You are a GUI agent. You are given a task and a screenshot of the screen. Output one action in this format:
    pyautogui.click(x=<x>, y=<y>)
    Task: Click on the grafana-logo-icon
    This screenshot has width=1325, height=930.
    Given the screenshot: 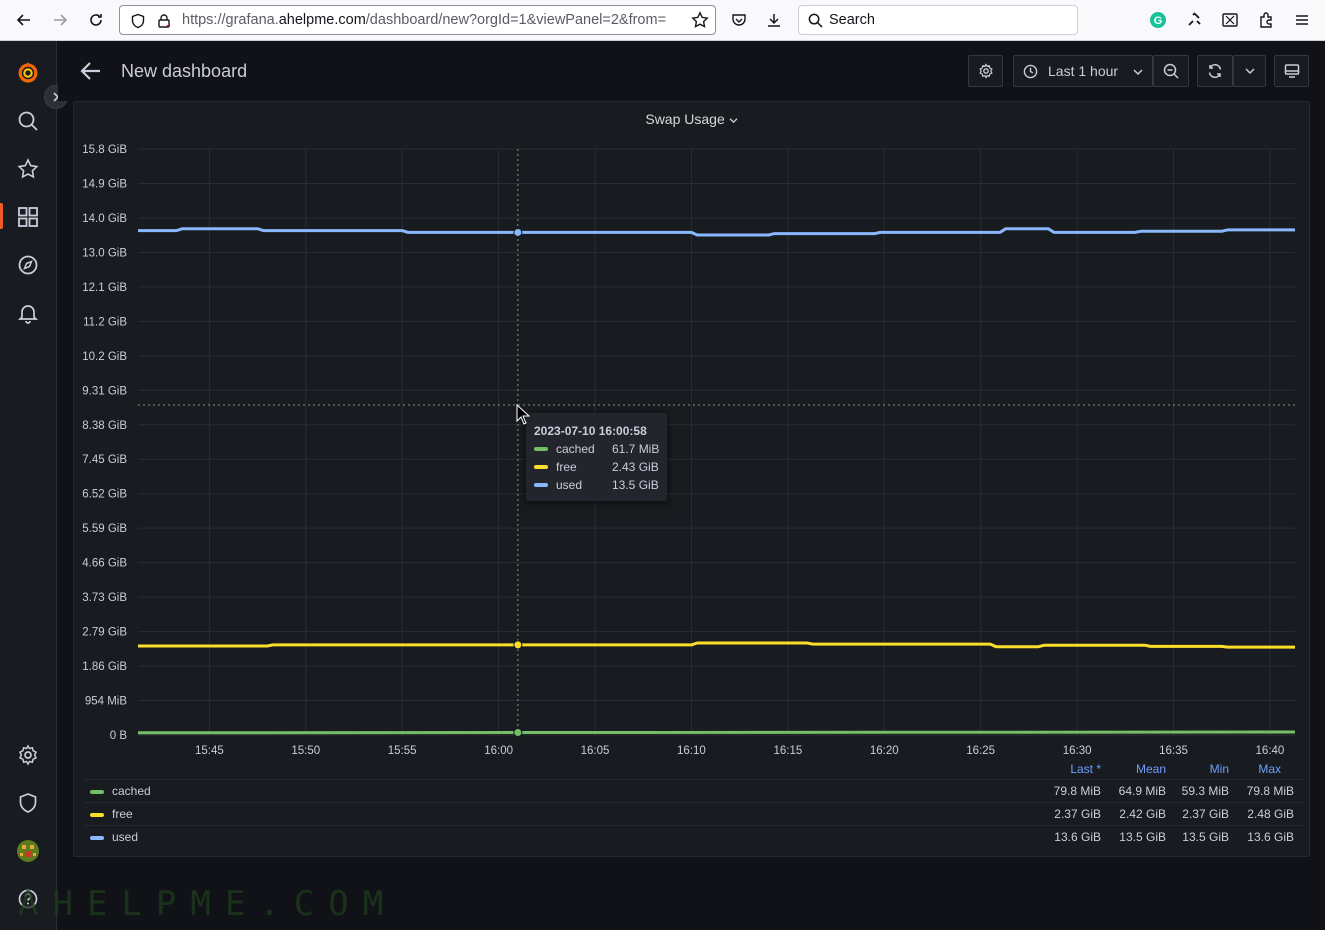 What is the action you would take?
    pyautogui.click(x=28, y=73)
    